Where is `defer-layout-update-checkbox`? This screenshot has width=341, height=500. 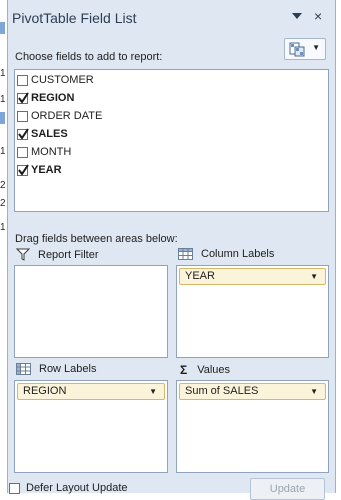
defer-layout-update-checkbox is located at coordinates (14, 488).